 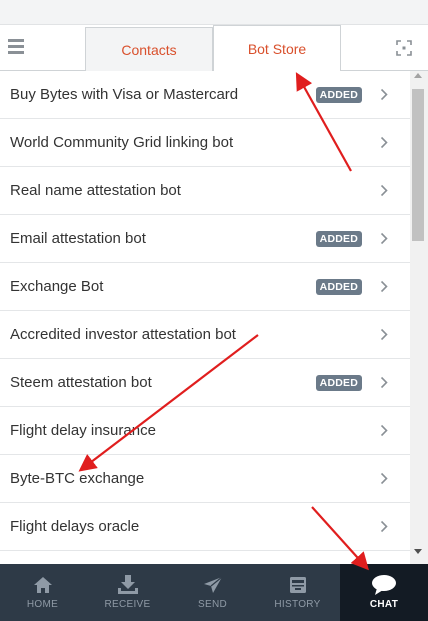 I want to click on bot-name: Buy Bytes with Visa or Mastercard, so click(x=124, y=94).